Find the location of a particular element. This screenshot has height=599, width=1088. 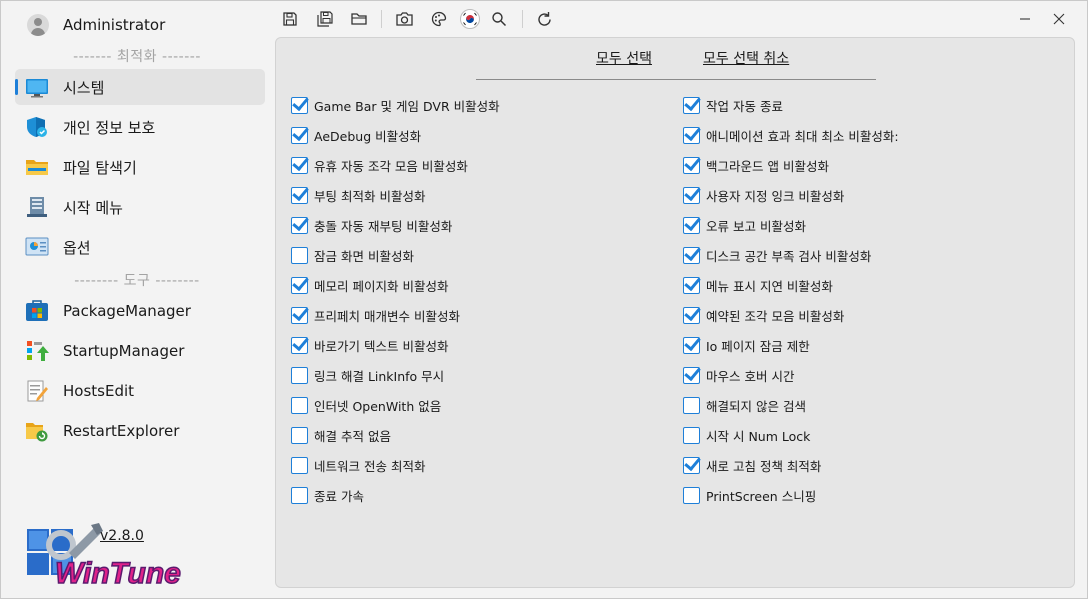

option-row: 오류 보고 비활성화 is located at coordinates (744, 225).